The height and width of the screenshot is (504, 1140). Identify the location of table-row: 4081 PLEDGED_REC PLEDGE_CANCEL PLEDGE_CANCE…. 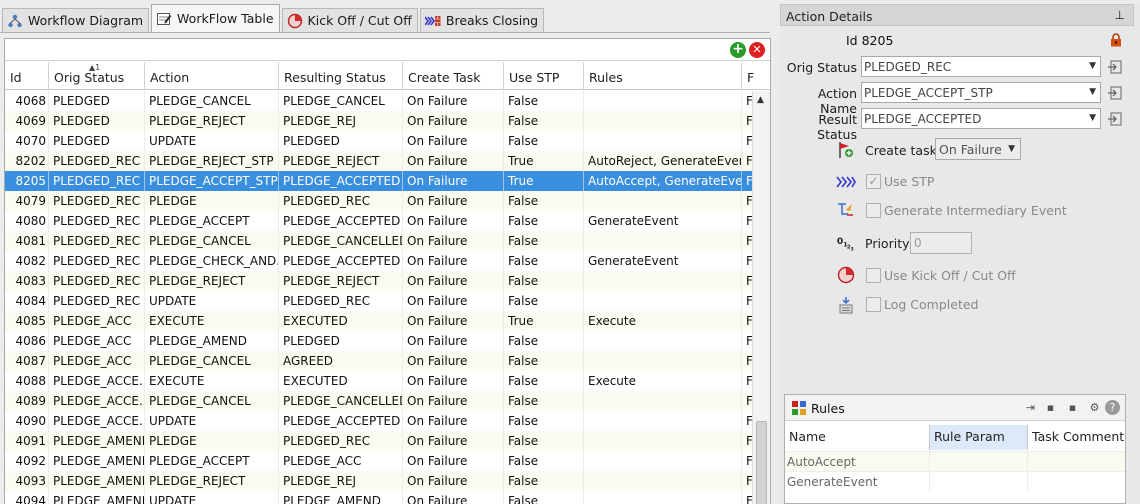
(378, 241).